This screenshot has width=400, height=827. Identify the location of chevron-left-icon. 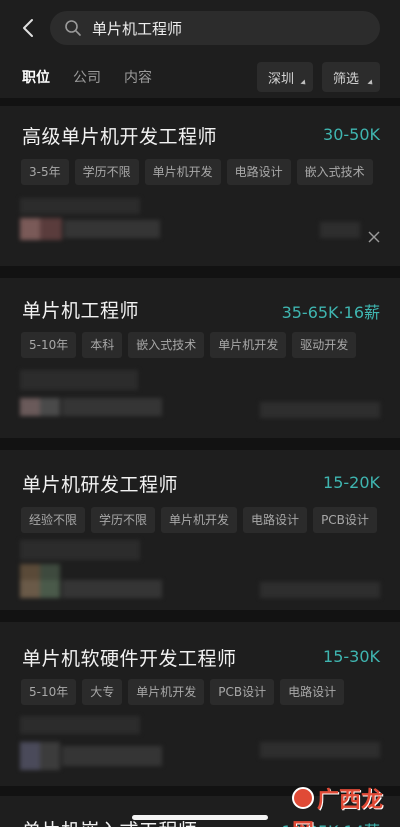
(28, 28).